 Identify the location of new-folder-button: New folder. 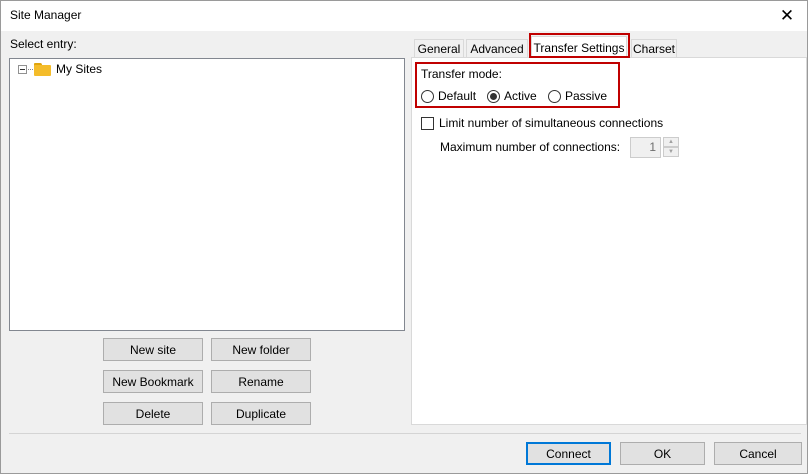
(261, 349).